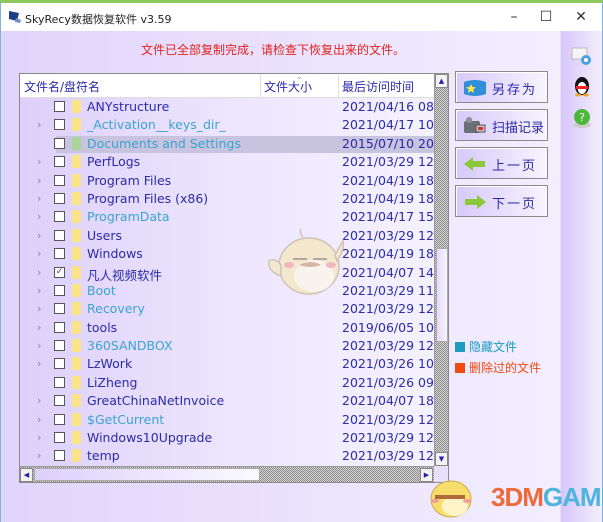 This screenshot has width=603, height=522. What do you see at coordinates (98, 19) in the screenshot?
I see `window-title: SkyRecy数据恢复软件 v3.59` at bounding box center [98, 19].